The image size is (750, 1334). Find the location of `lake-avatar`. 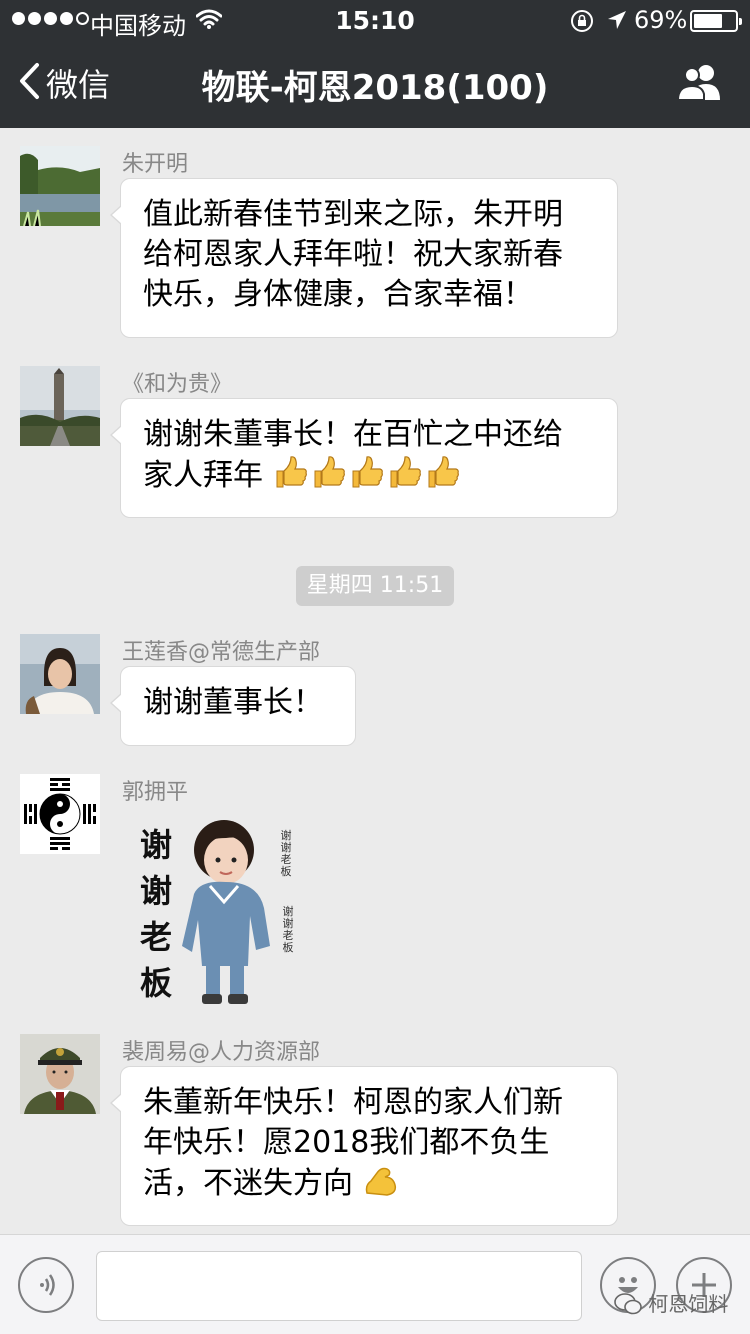

lake-avatar is located at coordinates (60, 186).